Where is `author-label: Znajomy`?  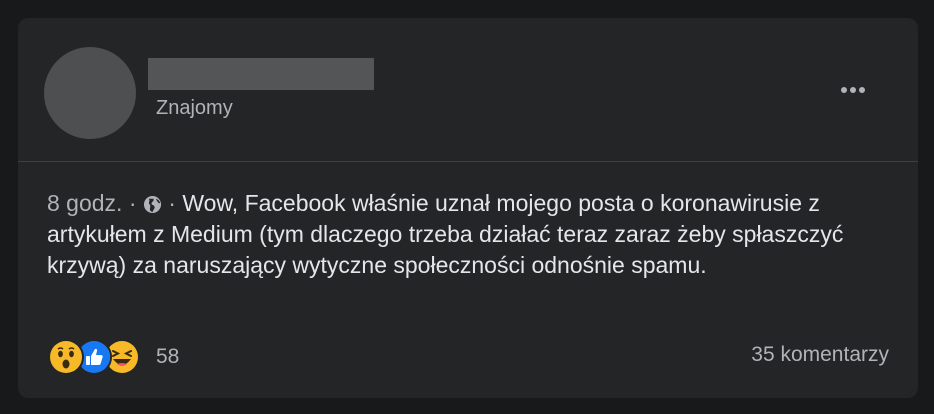
author-label: Znajomy is located at coordinates (194, 108).